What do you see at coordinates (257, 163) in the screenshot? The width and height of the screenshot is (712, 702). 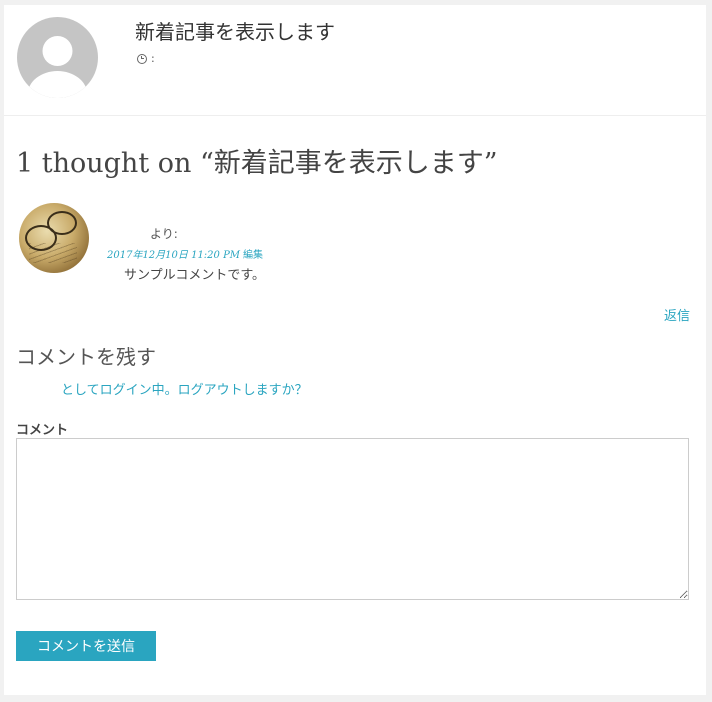 I see `comments-heading: 1 thought on “新着記事を表示します”` at bounding box center [257, 163].